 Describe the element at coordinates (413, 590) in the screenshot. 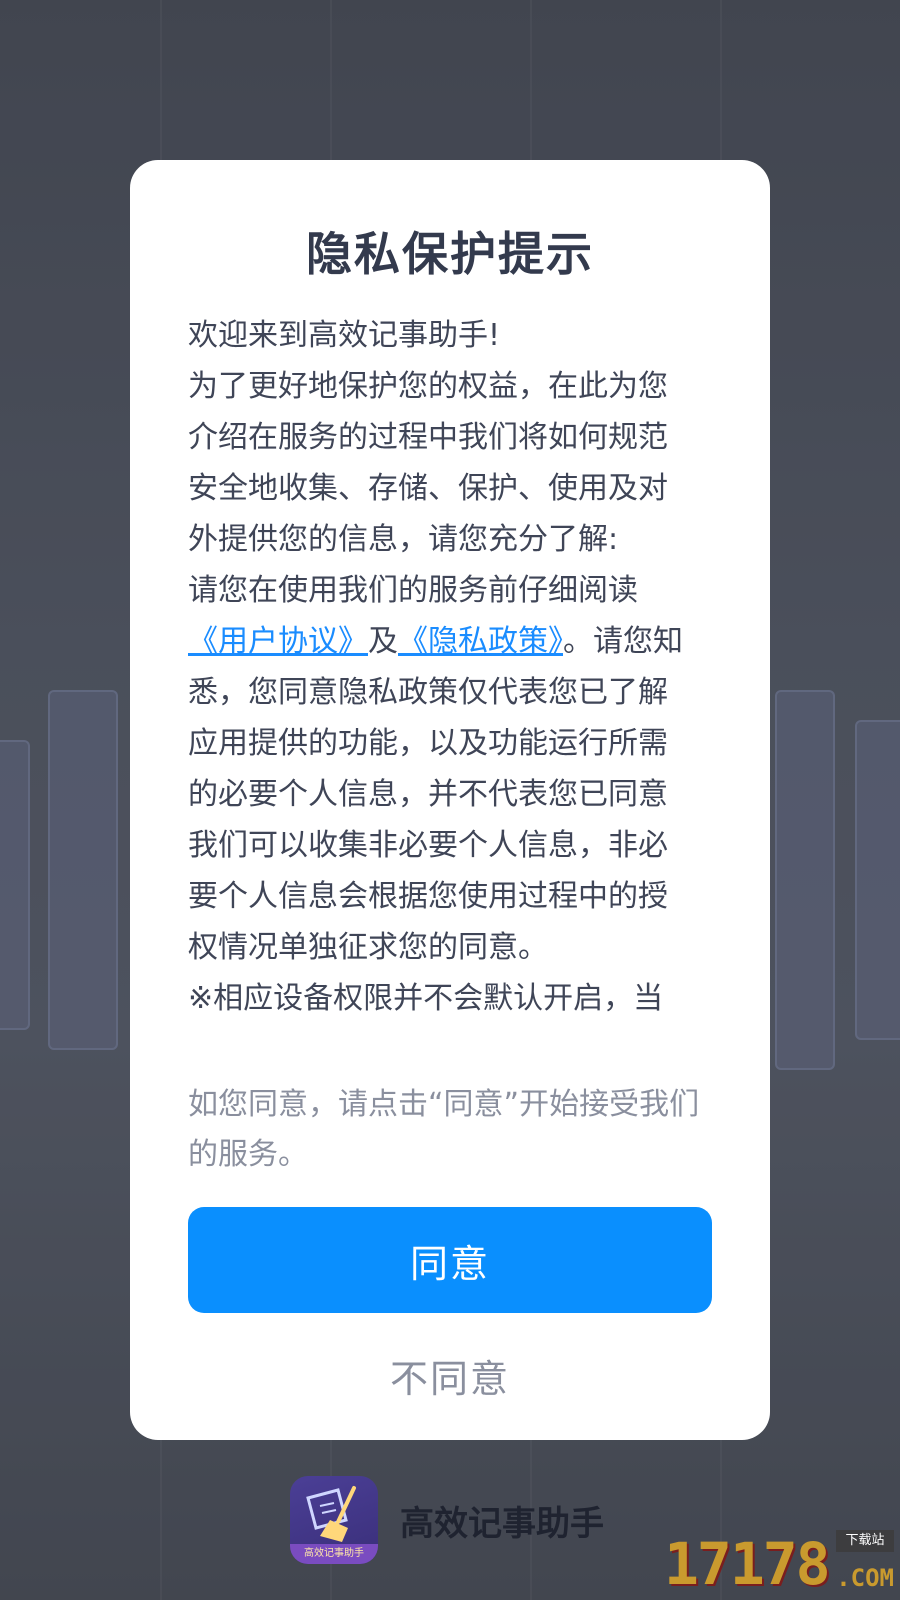

I see `read-prefix-text: 请您在使用我们的服务前仔细阅读` at that location.